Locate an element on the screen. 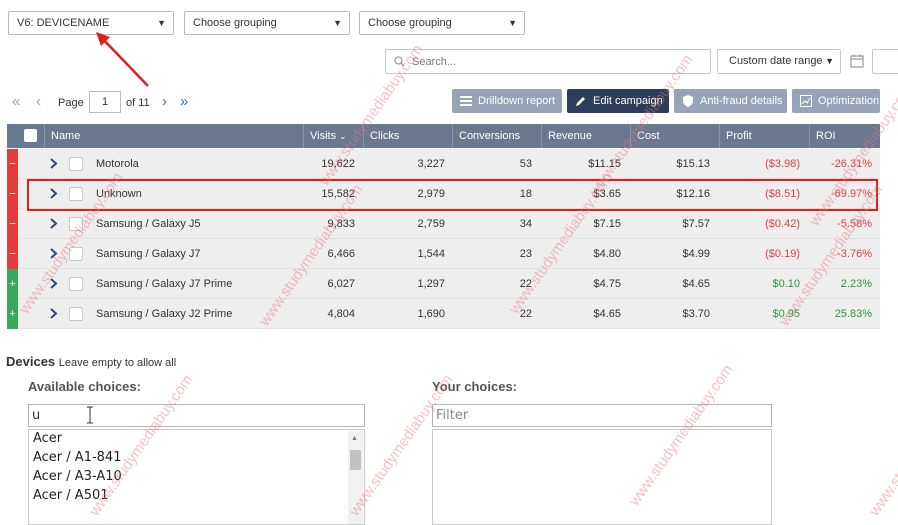 The width and height of the screenshot is (898, 525). pencil-icon is located at coordinates (580, 101).